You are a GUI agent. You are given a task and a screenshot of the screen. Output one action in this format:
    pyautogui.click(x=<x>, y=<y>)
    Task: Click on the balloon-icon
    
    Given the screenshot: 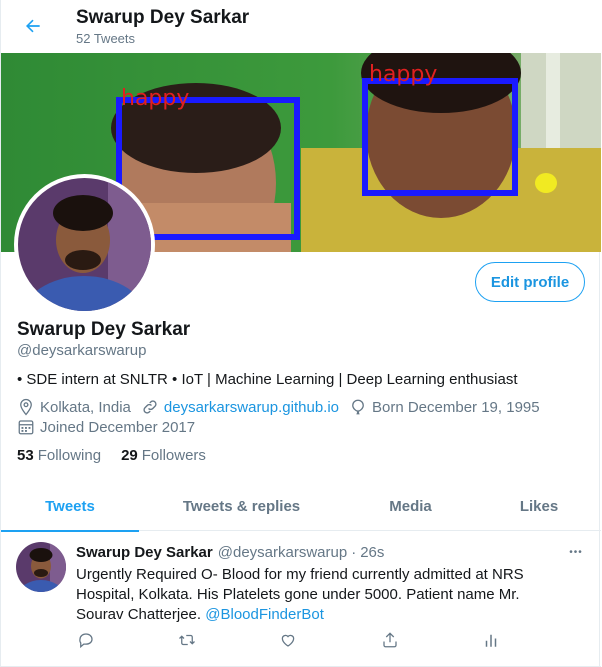 What is the action you would take?
    pyautogui.click(x=358, y=407)
    